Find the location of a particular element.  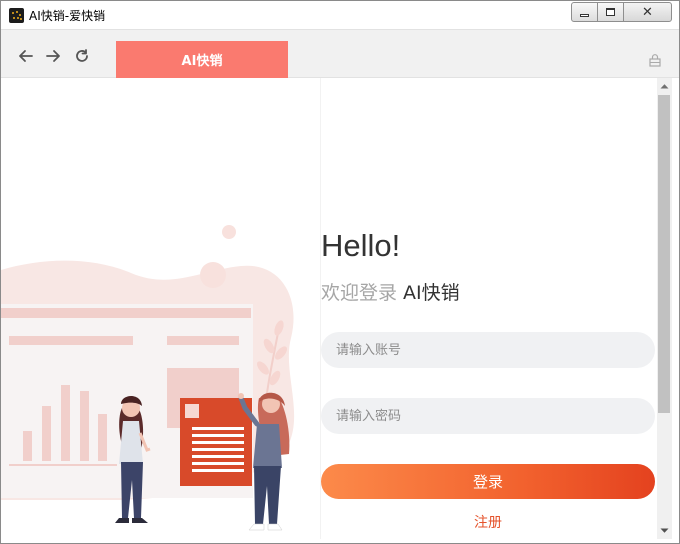

tab-label: AI快销 is located at coordinates (202, 61).